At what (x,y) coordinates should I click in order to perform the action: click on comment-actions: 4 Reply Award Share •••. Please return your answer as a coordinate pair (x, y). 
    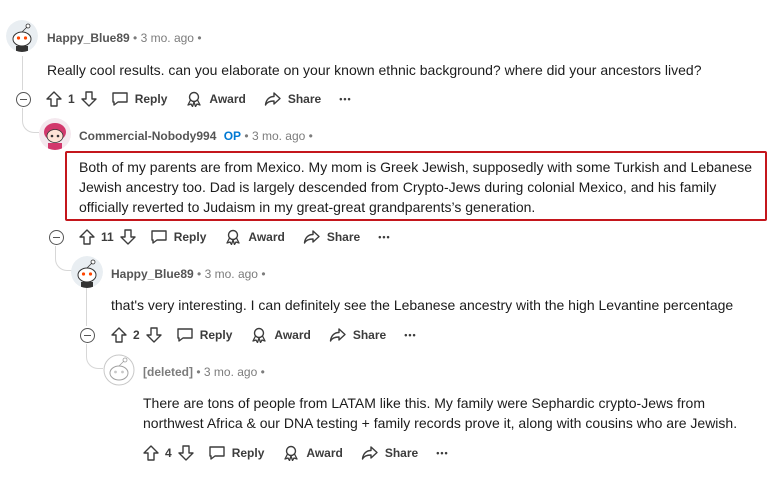
    Looking at the image, I should click on (305, 453).